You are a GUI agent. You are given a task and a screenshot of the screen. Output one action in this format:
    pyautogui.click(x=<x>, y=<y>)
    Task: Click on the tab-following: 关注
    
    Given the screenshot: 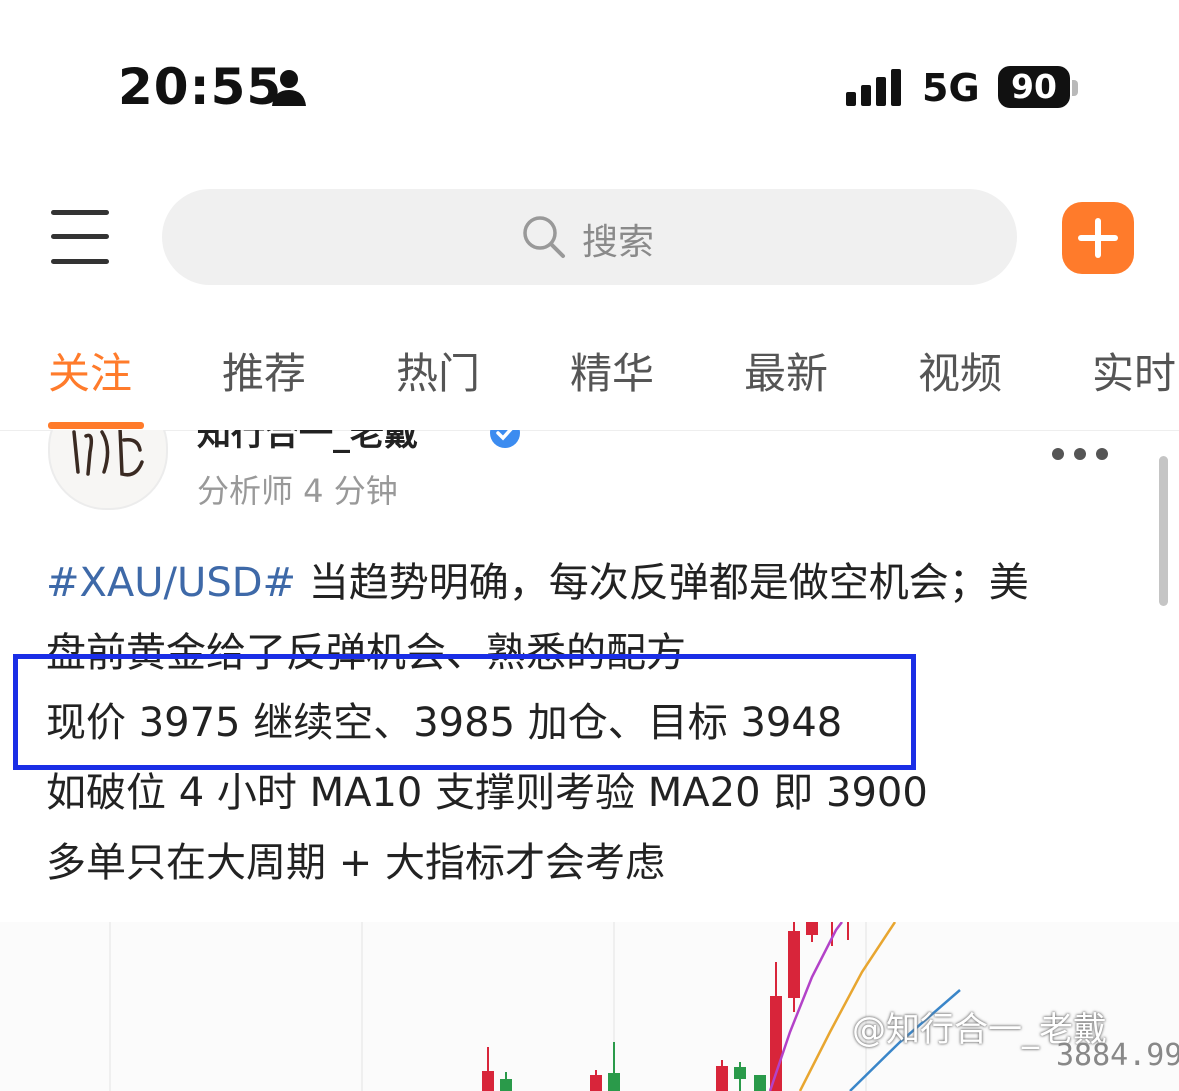 What is the action you would take?
    pyautogui.click(x=90, y=370)
    